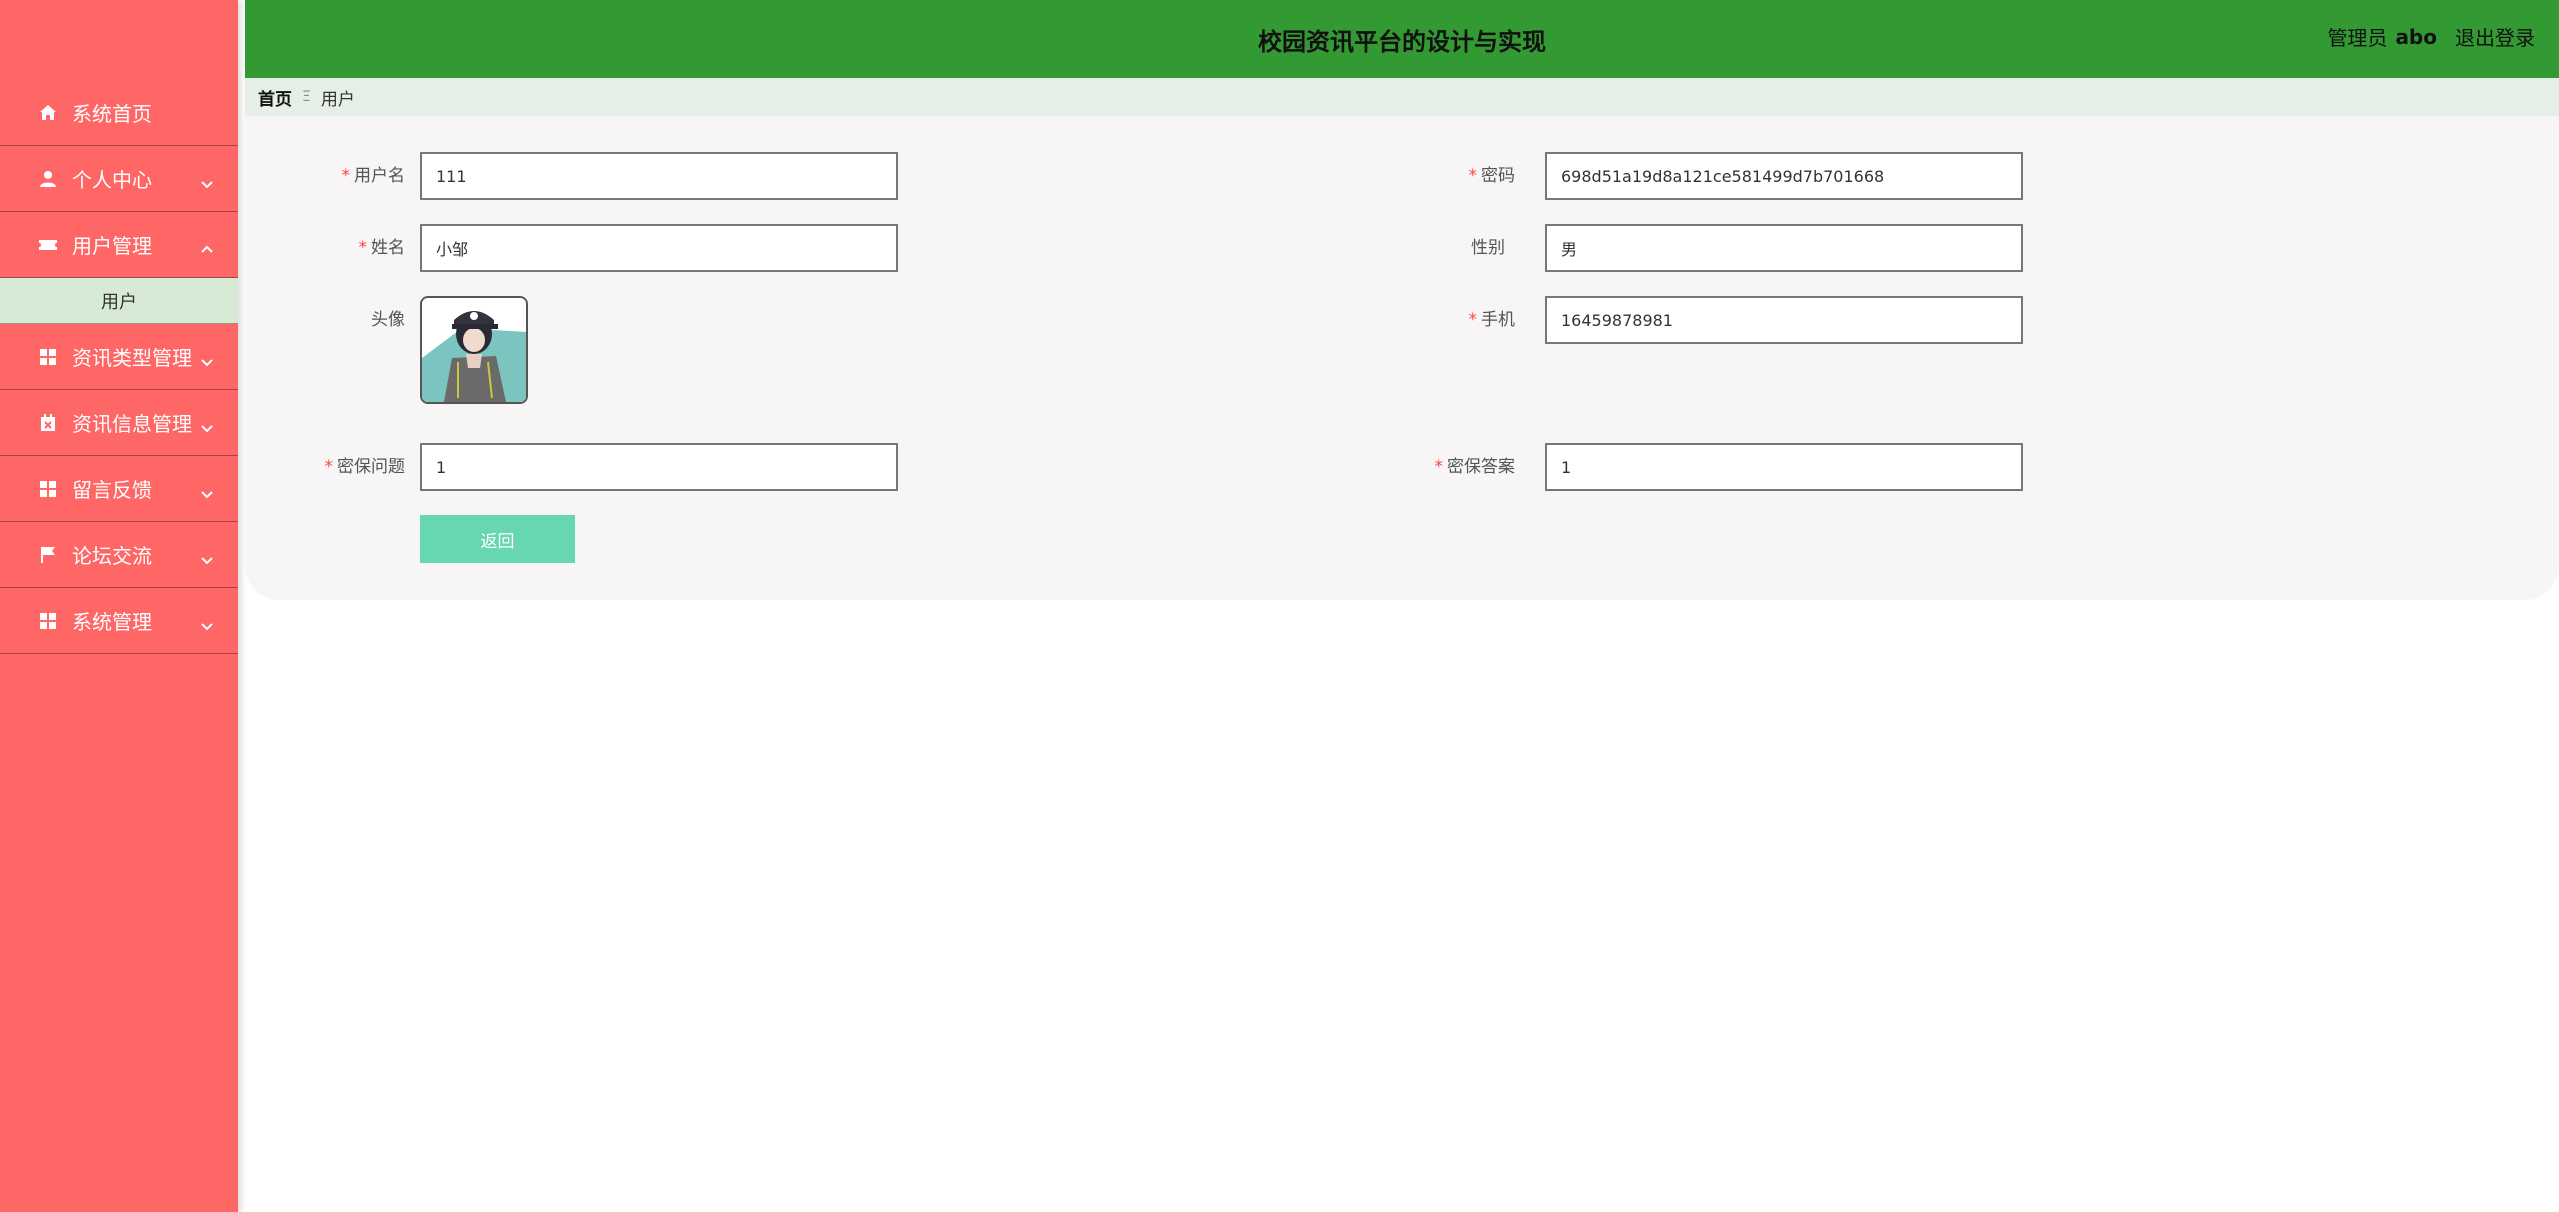  Describe the element at coordinates (1475, 467) in the screenshot. I see `security-answer-label: * 密保答案` at that location.